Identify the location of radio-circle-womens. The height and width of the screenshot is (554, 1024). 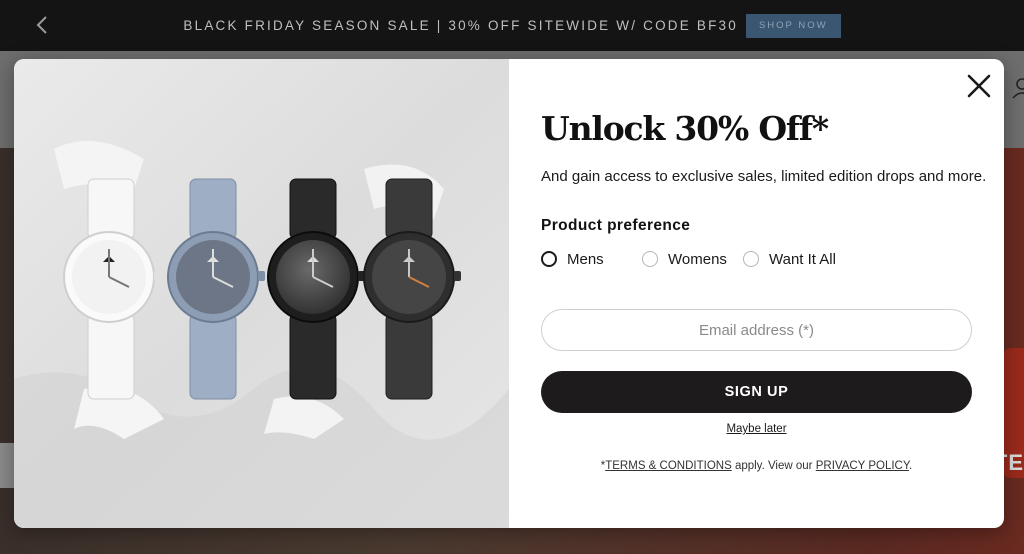
(650, 259).